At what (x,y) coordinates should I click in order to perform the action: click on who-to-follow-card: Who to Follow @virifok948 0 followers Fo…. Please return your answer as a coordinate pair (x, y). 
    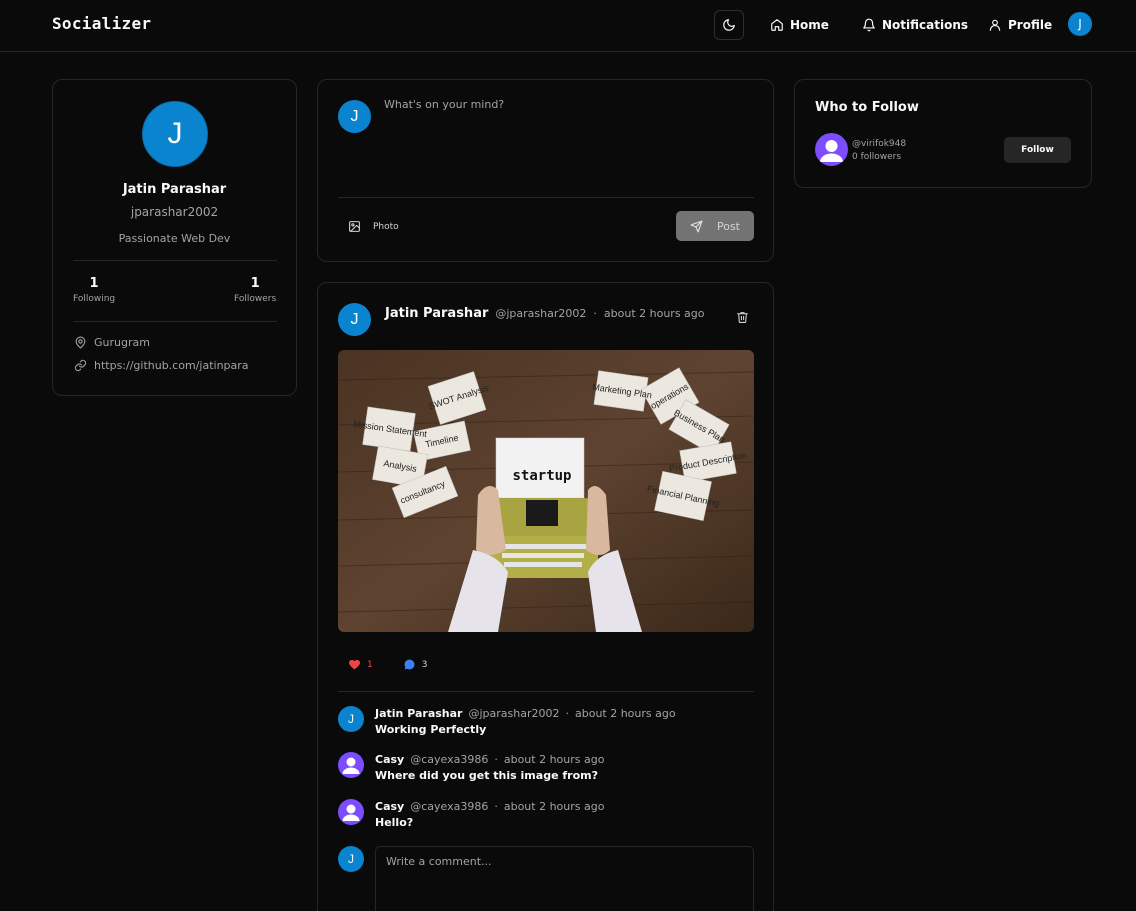
    Looking at the image, I should click on (943, 133).